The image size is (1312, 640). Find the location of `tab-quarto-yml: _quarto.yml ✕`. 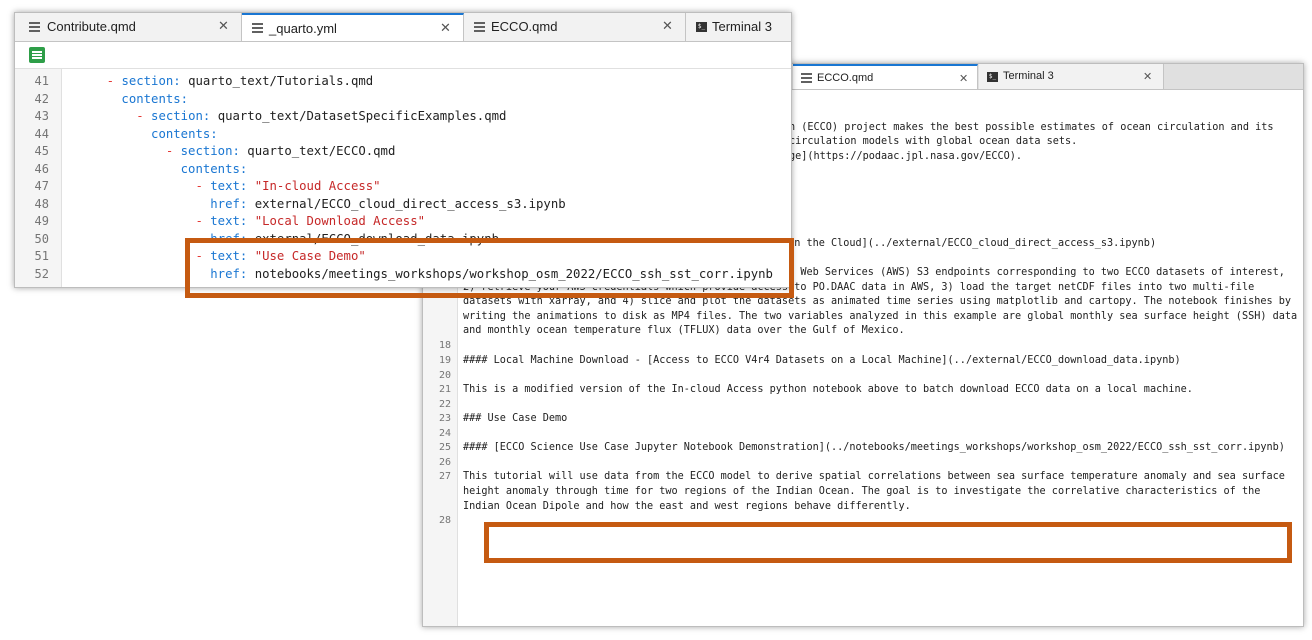

tab-quarto-yml: _quarto.yml ✕ is located at coordinates (353, 27).